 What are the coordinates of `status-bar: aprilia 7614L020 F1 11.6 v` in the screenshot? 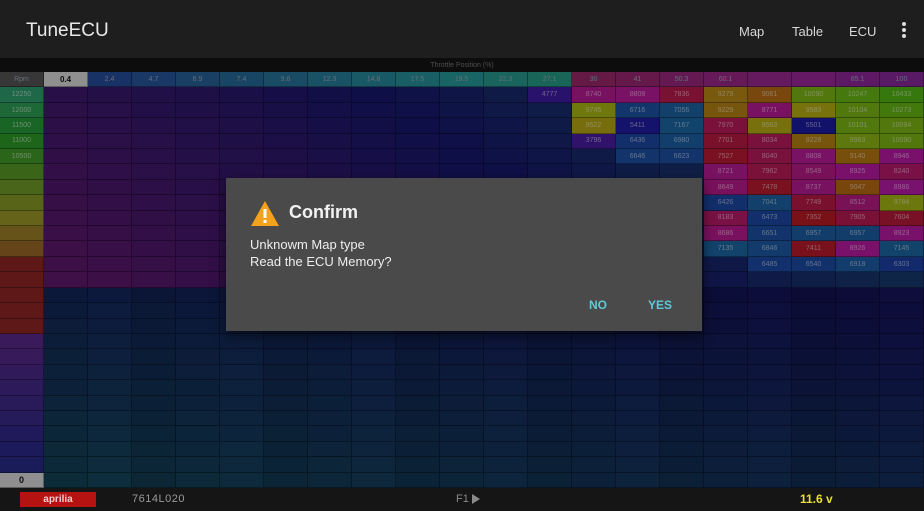 It's located at (462, 499).